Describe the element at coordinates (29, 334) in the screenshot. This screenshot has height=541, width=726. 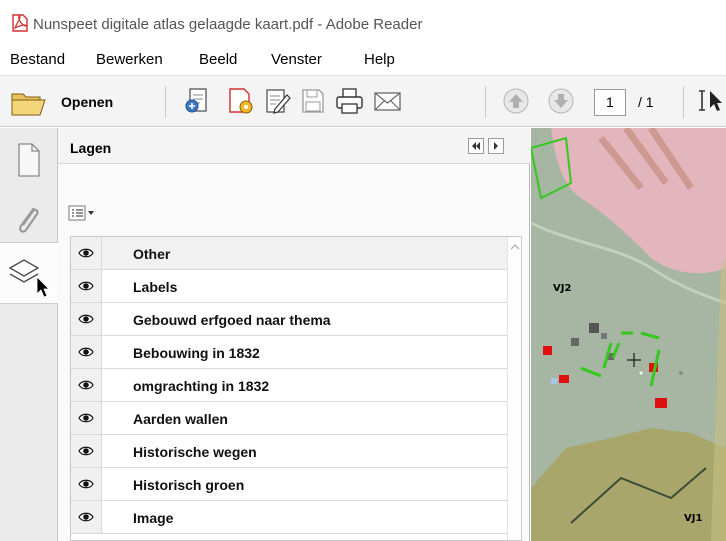
I see `navigation-rail` at that location.